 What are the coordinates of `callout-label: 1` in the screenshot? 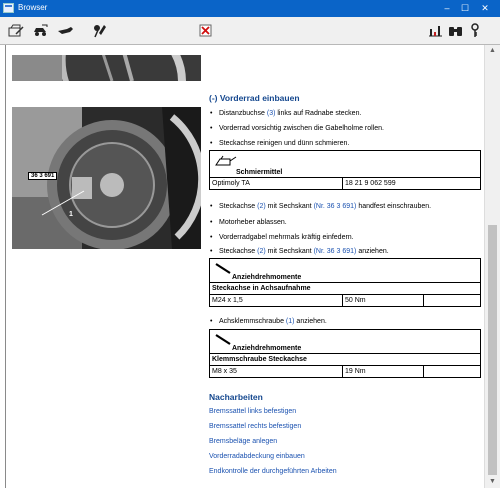 It's located at (71, 214).